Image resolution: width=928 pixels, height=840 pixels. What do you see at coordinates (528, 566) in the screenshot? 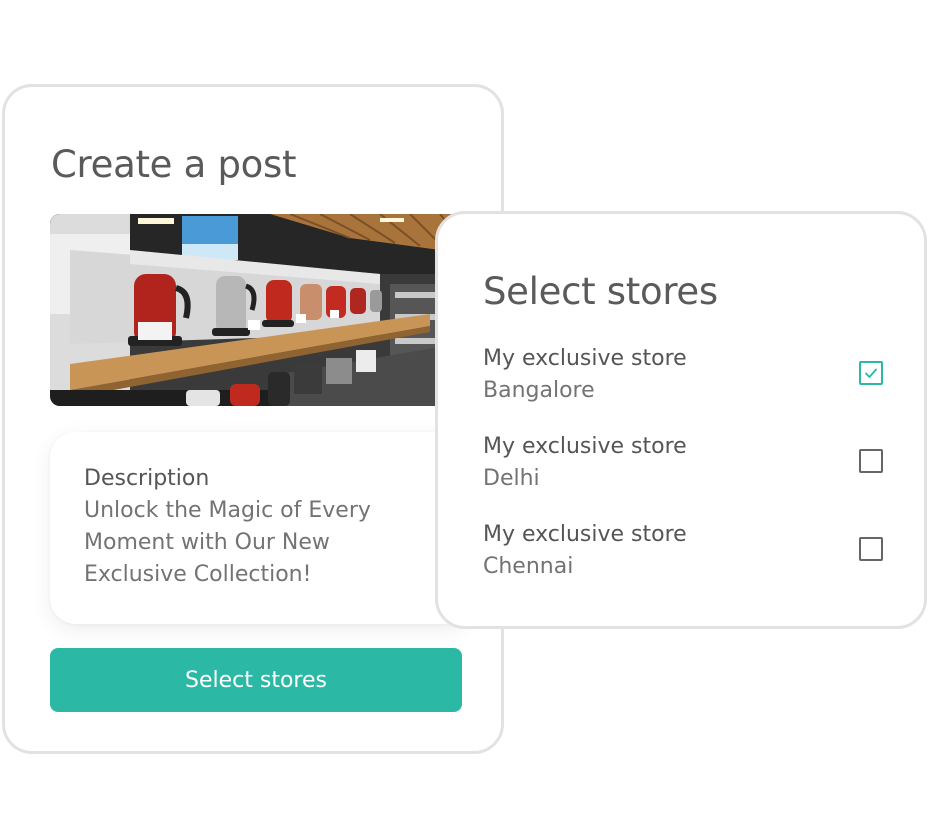
I see `store-city: Chennai` at bounding box center [528, 566].